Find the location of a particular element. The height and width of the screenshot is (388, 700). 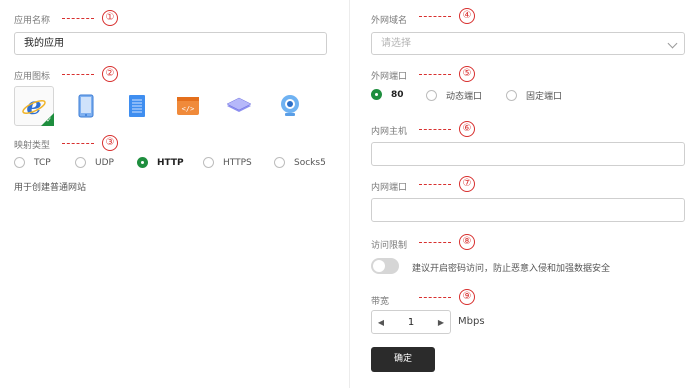

radio-tcp: TCP is located at coordinates (32, 162).